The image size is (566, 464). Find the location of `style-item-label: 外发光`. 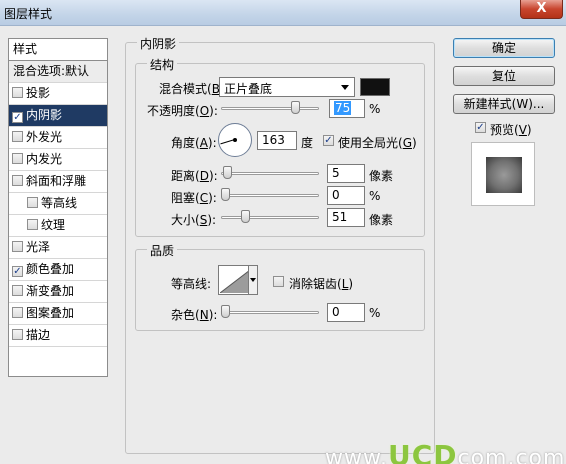

style-item-label: 外发光 is located at coordinates (44, 137).